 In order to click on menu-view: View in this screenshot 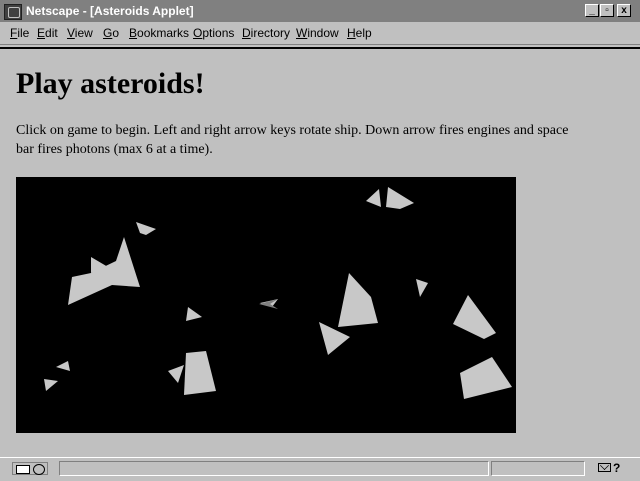, I will do `click(80, 33)`.